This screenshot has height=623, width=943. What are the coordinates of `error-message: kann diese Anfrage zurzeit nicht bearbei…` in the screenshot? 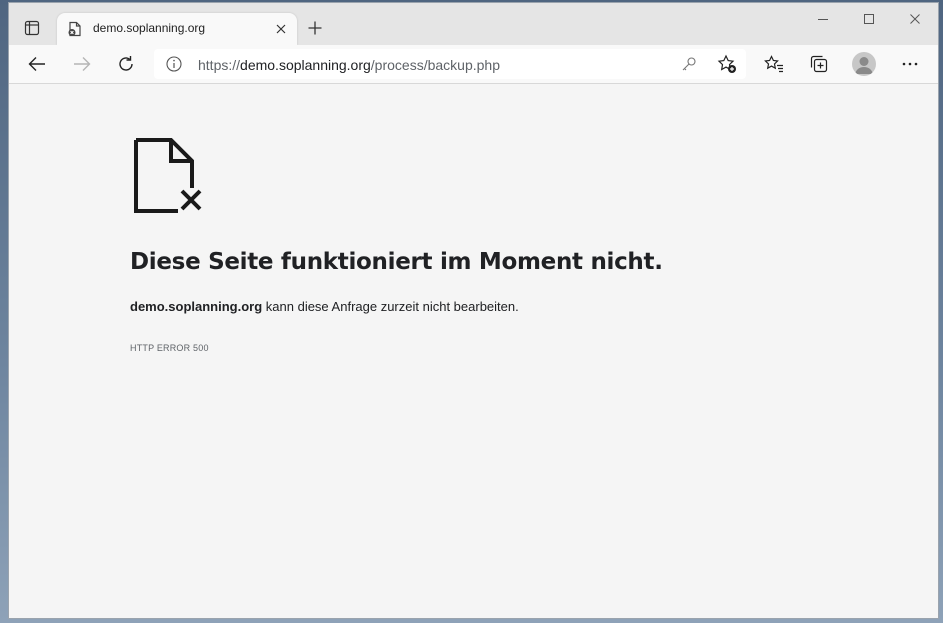 It's located at (390, 306).